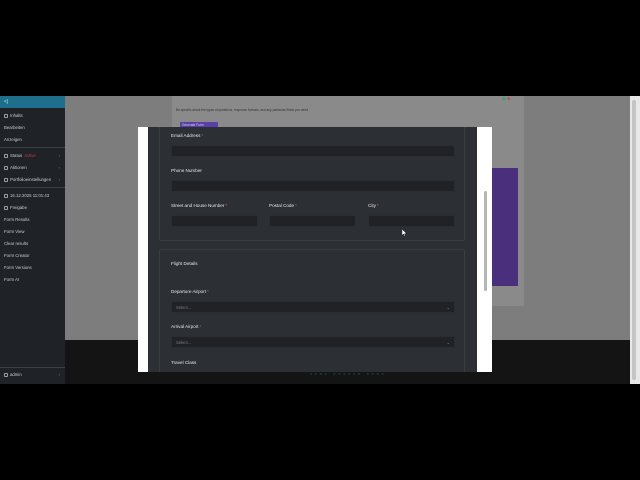 Image resolution: width=640 pixels, height=480 pixels. Describe the element at coordinates (411, 221) in the screenshot. I see `city-field` at that location.